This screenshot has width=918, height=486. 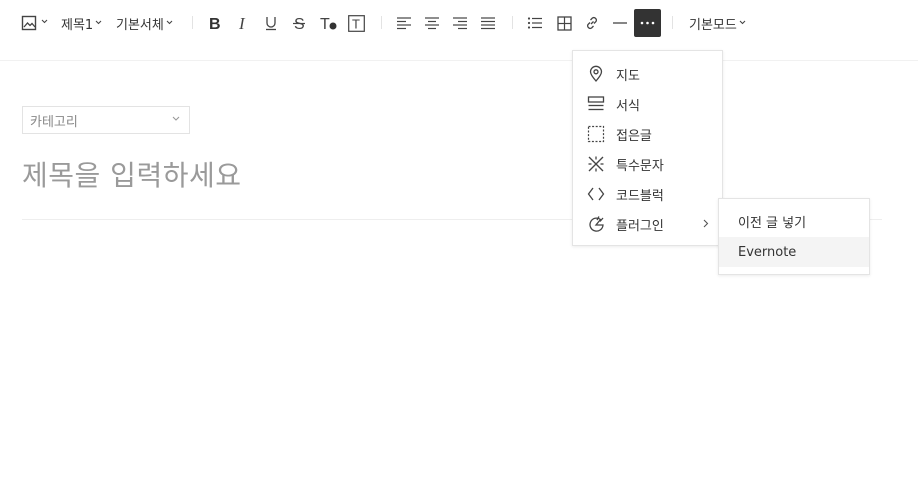 I want to click on strikethrough-button: S, so click(x=299, y=23).